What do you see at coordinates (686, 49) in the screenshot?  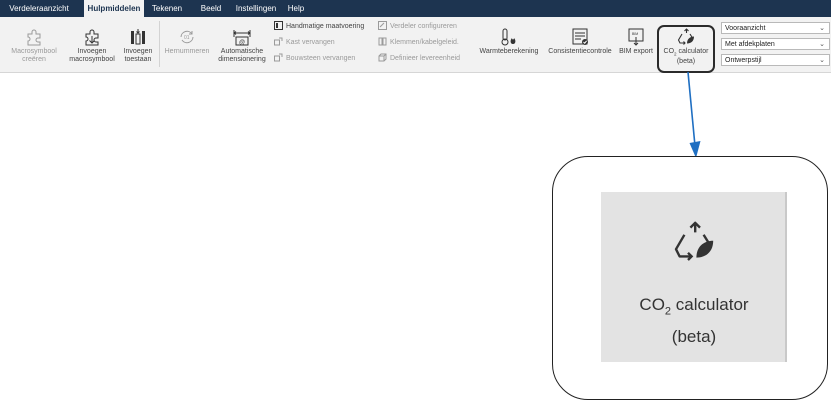 I see `co2-highlight-outline` at bounding box center [686, 49].